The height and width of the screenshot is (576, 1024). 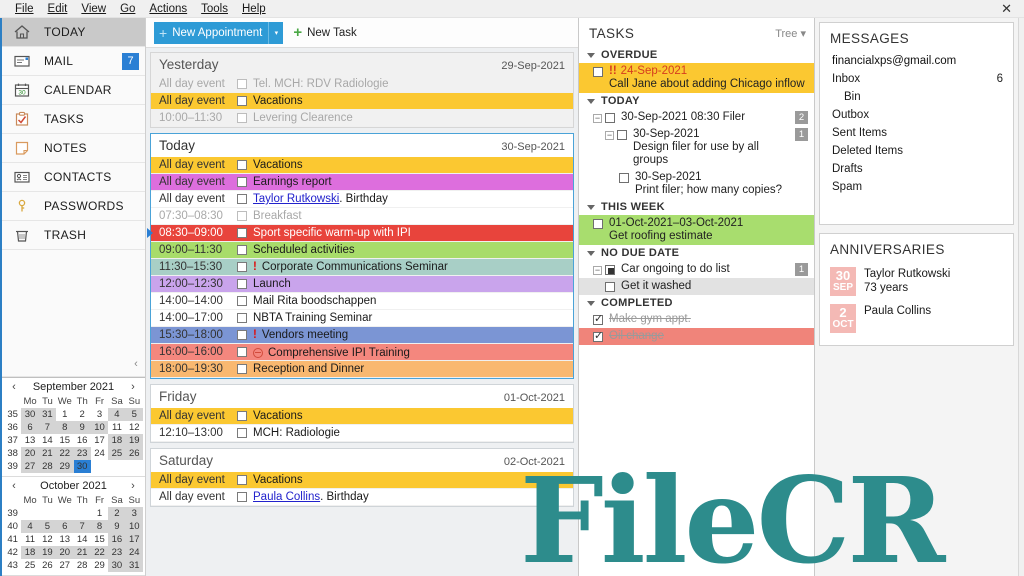 I want to click on agenda-event-row: 14:00–14:00 Mail Rita boodschappen, so click(x=362, y=301).